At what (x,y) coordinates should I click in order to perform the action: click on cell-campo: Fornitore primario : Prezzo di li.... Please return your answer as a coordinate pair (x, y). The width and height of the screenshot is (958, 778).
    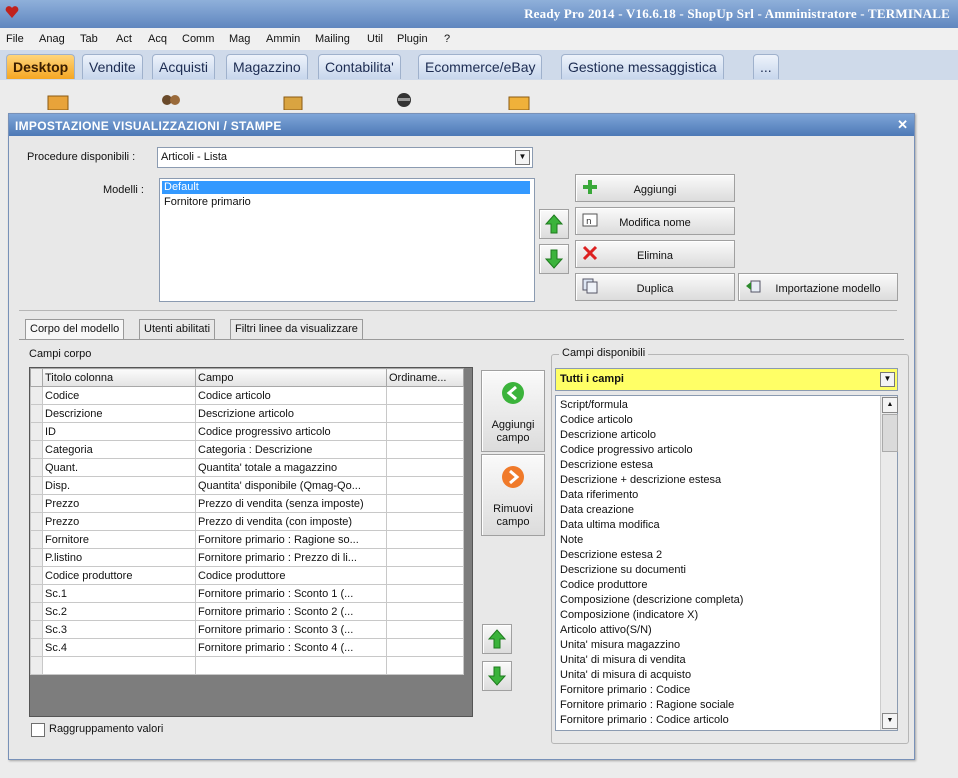
    Looking at the image, I should click on (291, 557).